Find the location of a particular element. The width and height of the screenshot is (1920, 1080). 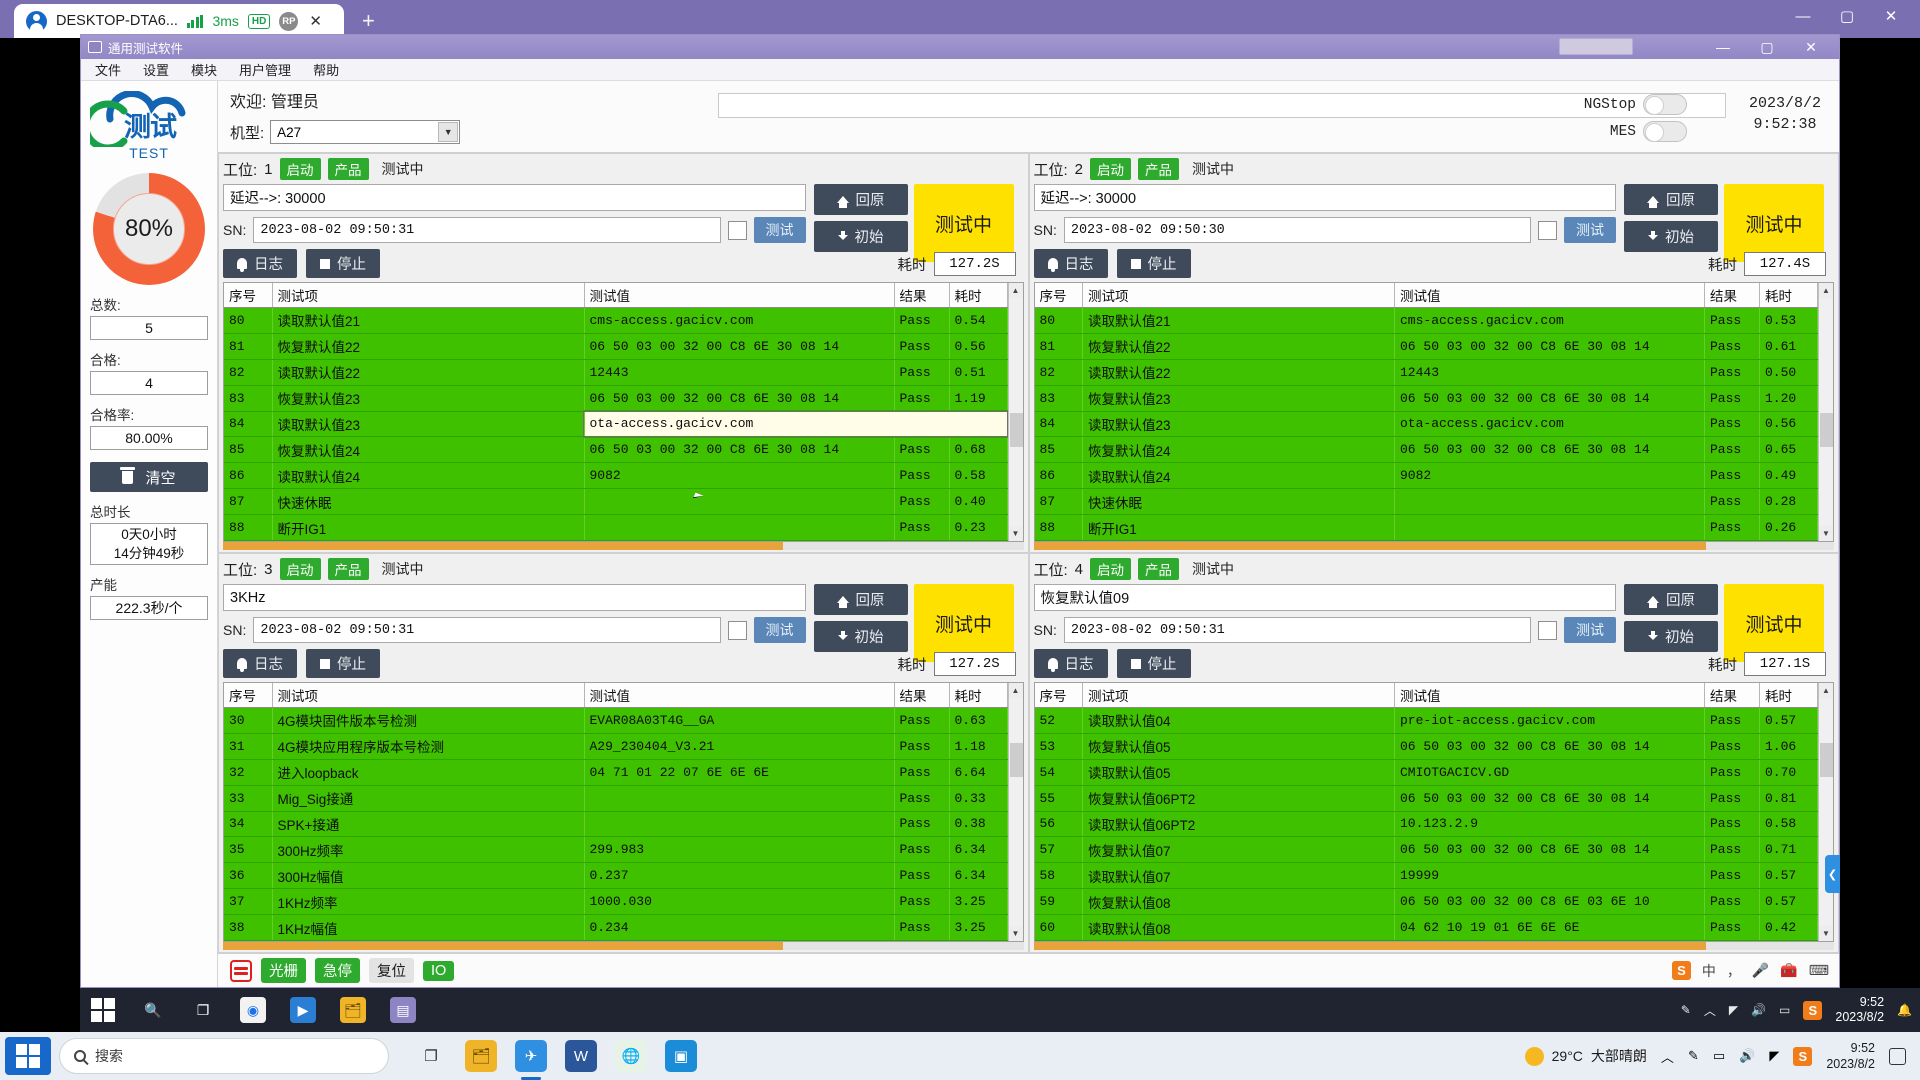

table-row: 84 读取默认值23 ota-access.gacicv.com is located at coordinates (616, 424).